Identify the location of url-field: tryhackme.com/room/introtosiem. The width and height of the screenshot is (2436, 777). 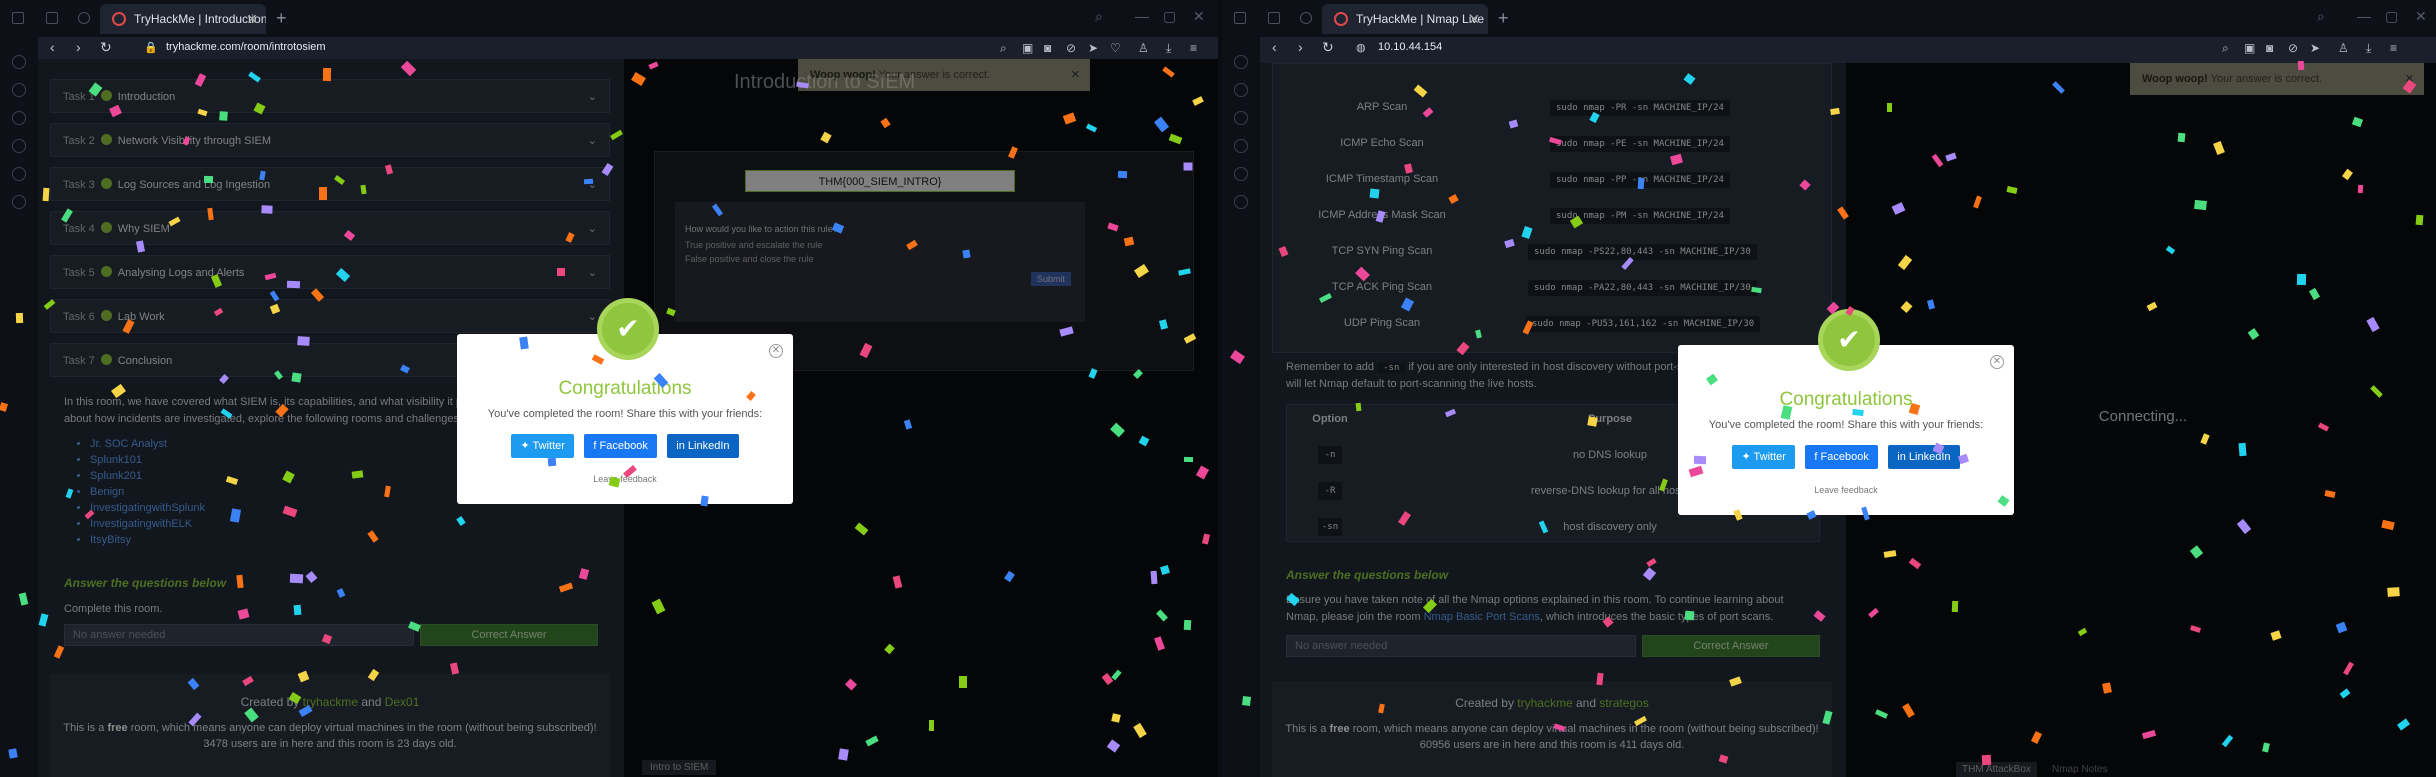
(246, 47).